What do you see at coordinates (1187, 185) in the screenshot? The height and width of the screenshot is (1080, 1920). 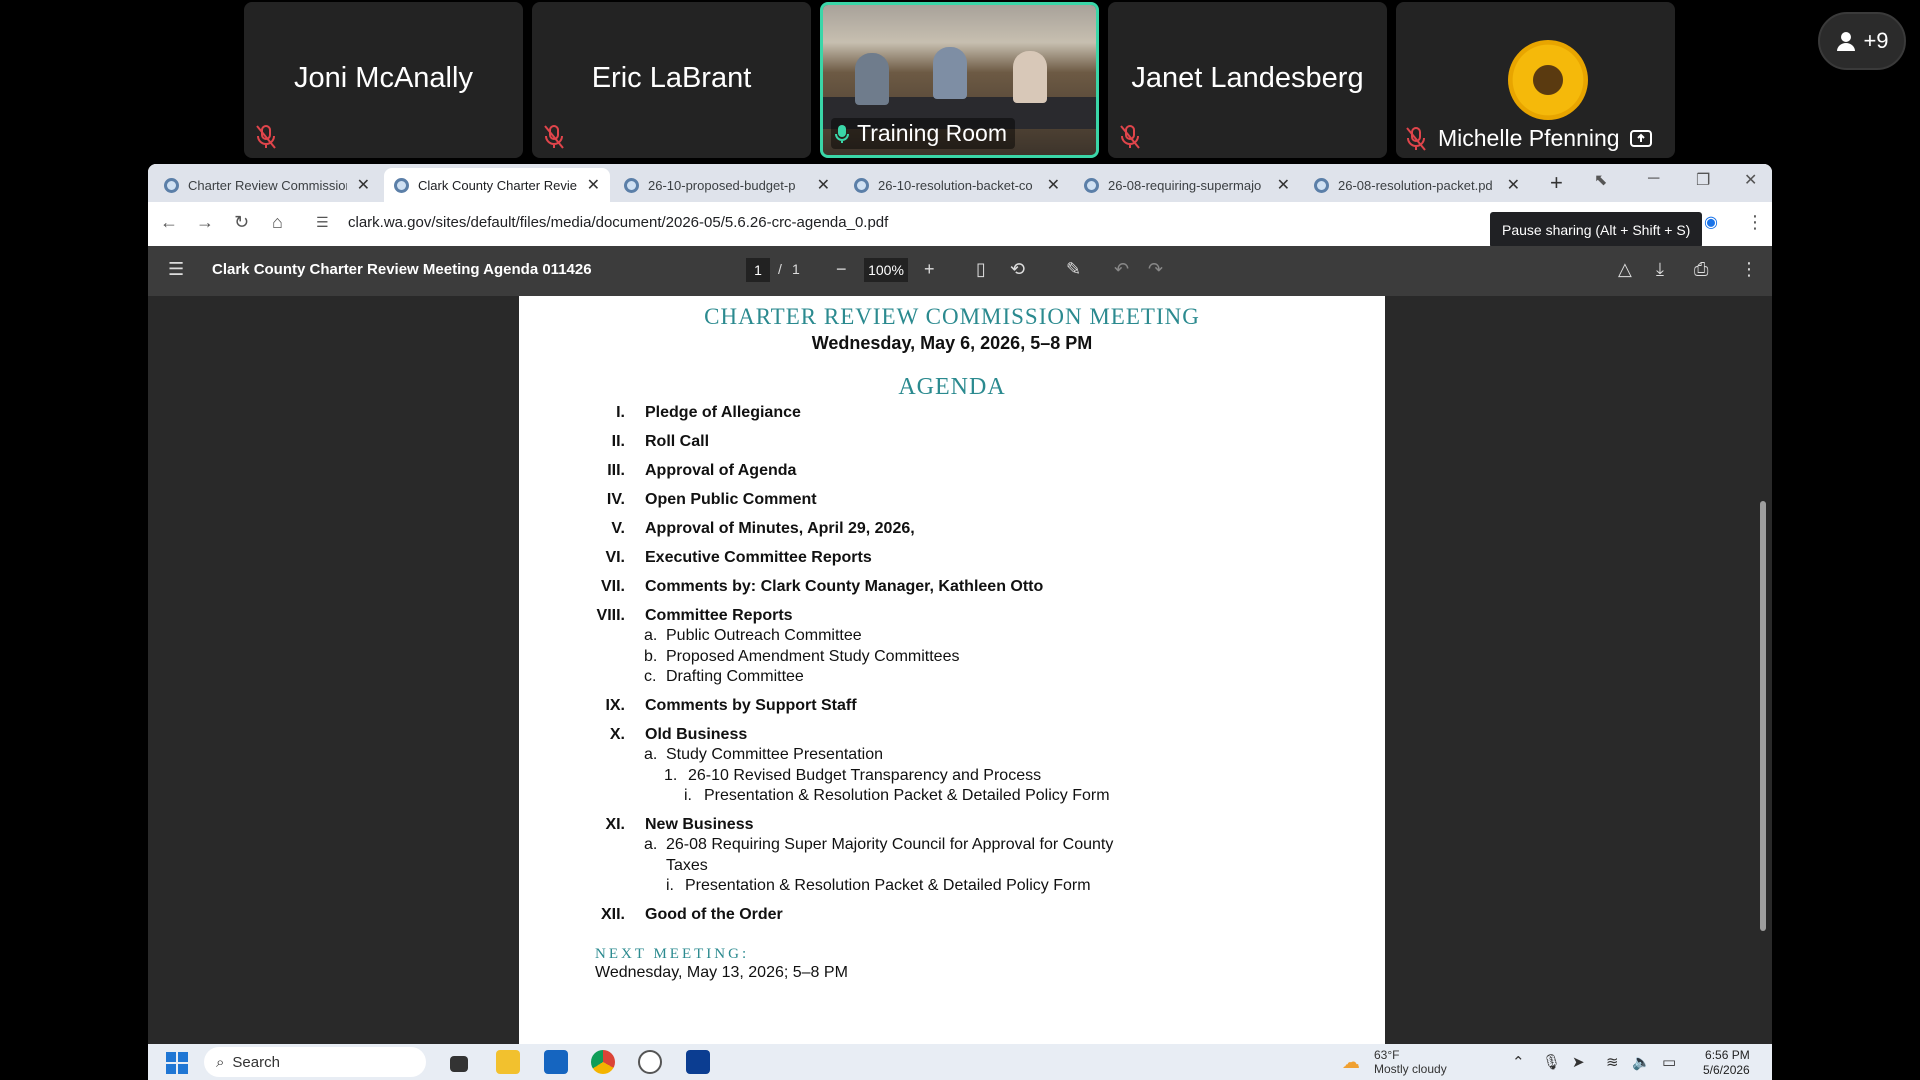 I see `browser-tab: 26-08-requiring-supermajo ✕` at bounding box center [1187, 185].